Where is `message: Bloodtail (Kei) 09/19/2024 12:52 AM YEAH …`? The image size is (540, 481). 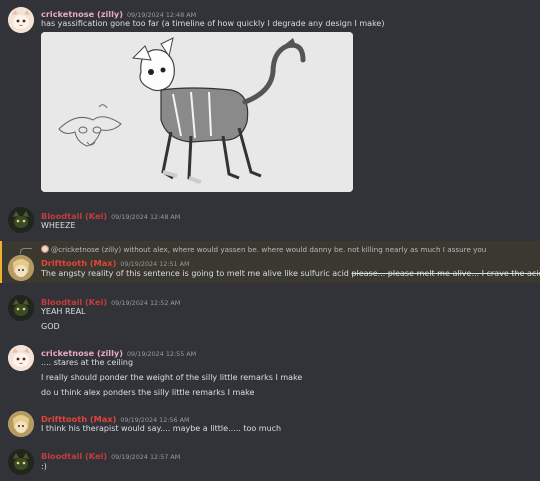
message: Bloodtail (Kei) 09/19/2024 12:52 AM YEAH … is located at coordinates (270, 314).